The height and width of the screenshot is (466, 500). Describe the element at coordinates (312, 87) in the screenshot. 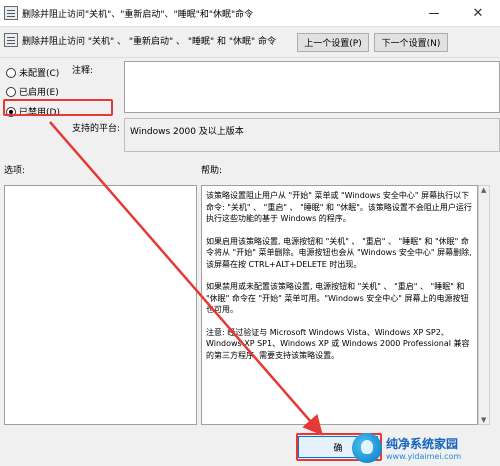

I see `comment-field` at that location.